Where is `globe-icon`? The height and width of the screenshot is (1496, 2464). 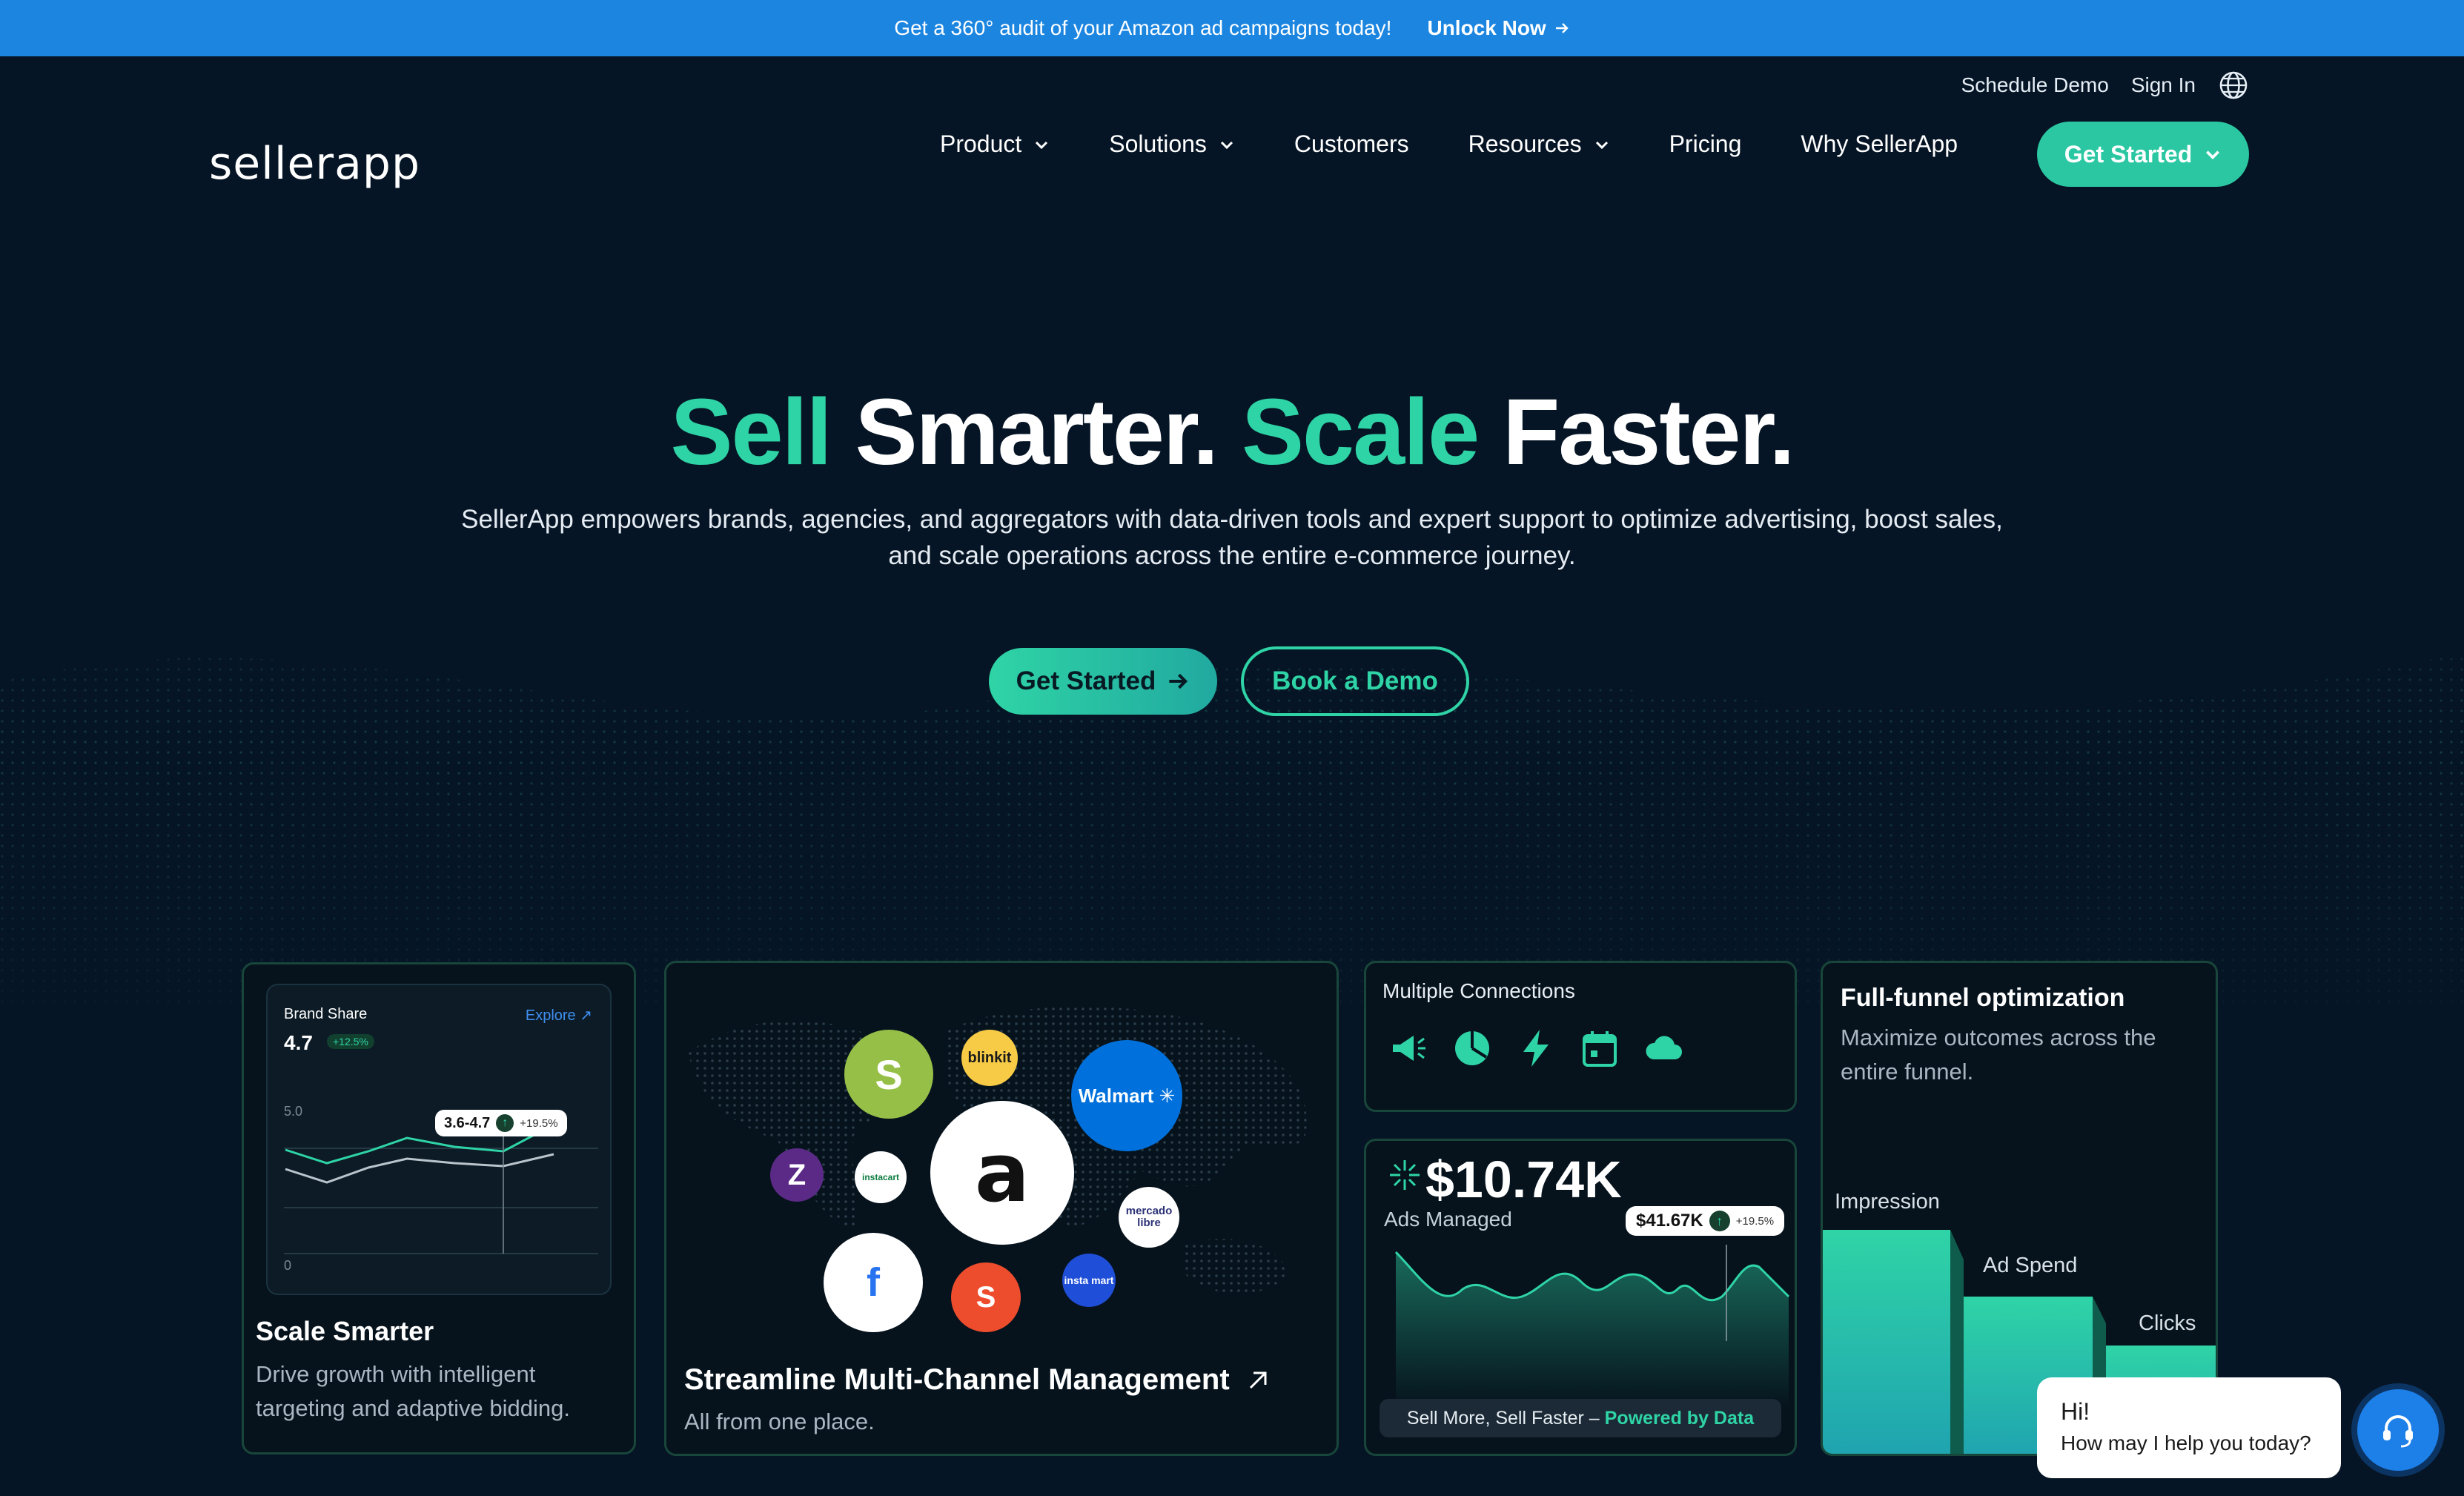
globe-icon is located at coordinates (2233, 85).